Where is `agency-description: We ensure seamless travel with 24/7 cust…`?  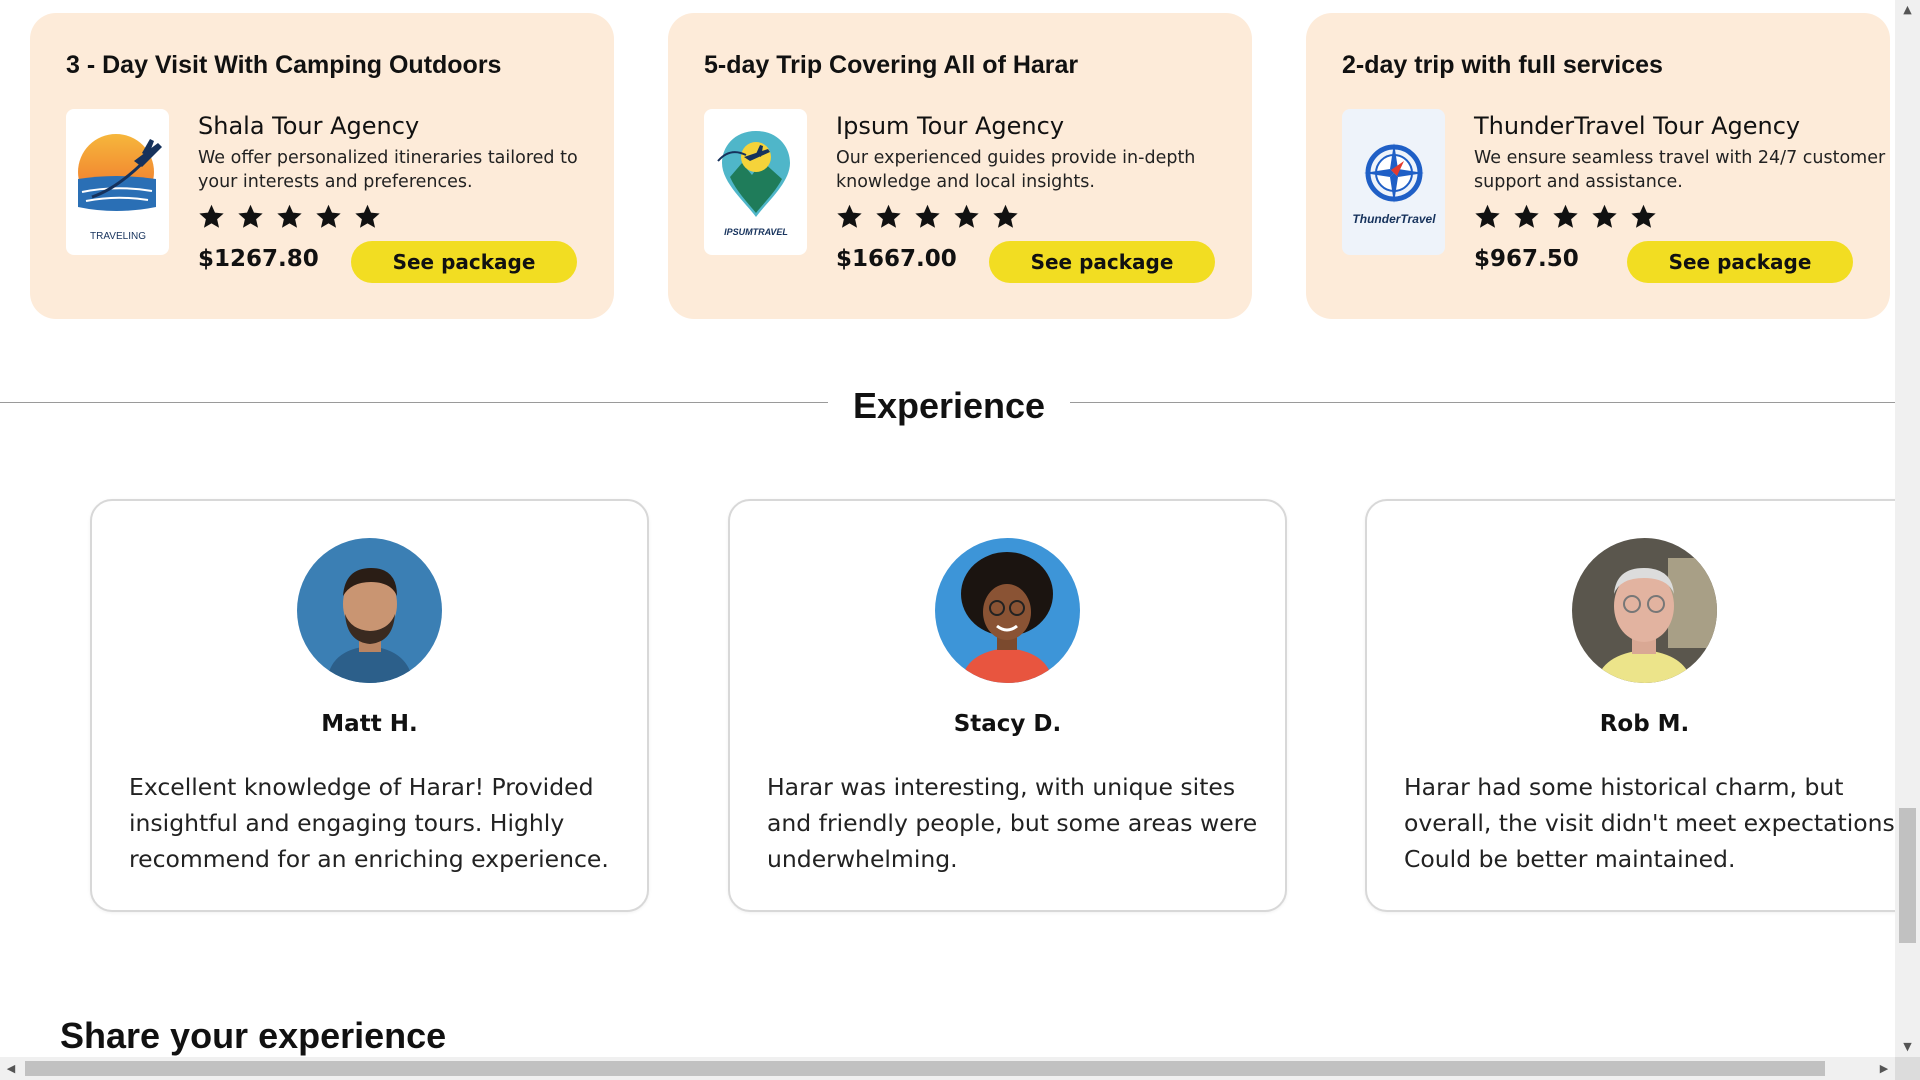 agency-description: We ensure seamless travel with 24/7 cust… is located at coordinates (1680, 170).